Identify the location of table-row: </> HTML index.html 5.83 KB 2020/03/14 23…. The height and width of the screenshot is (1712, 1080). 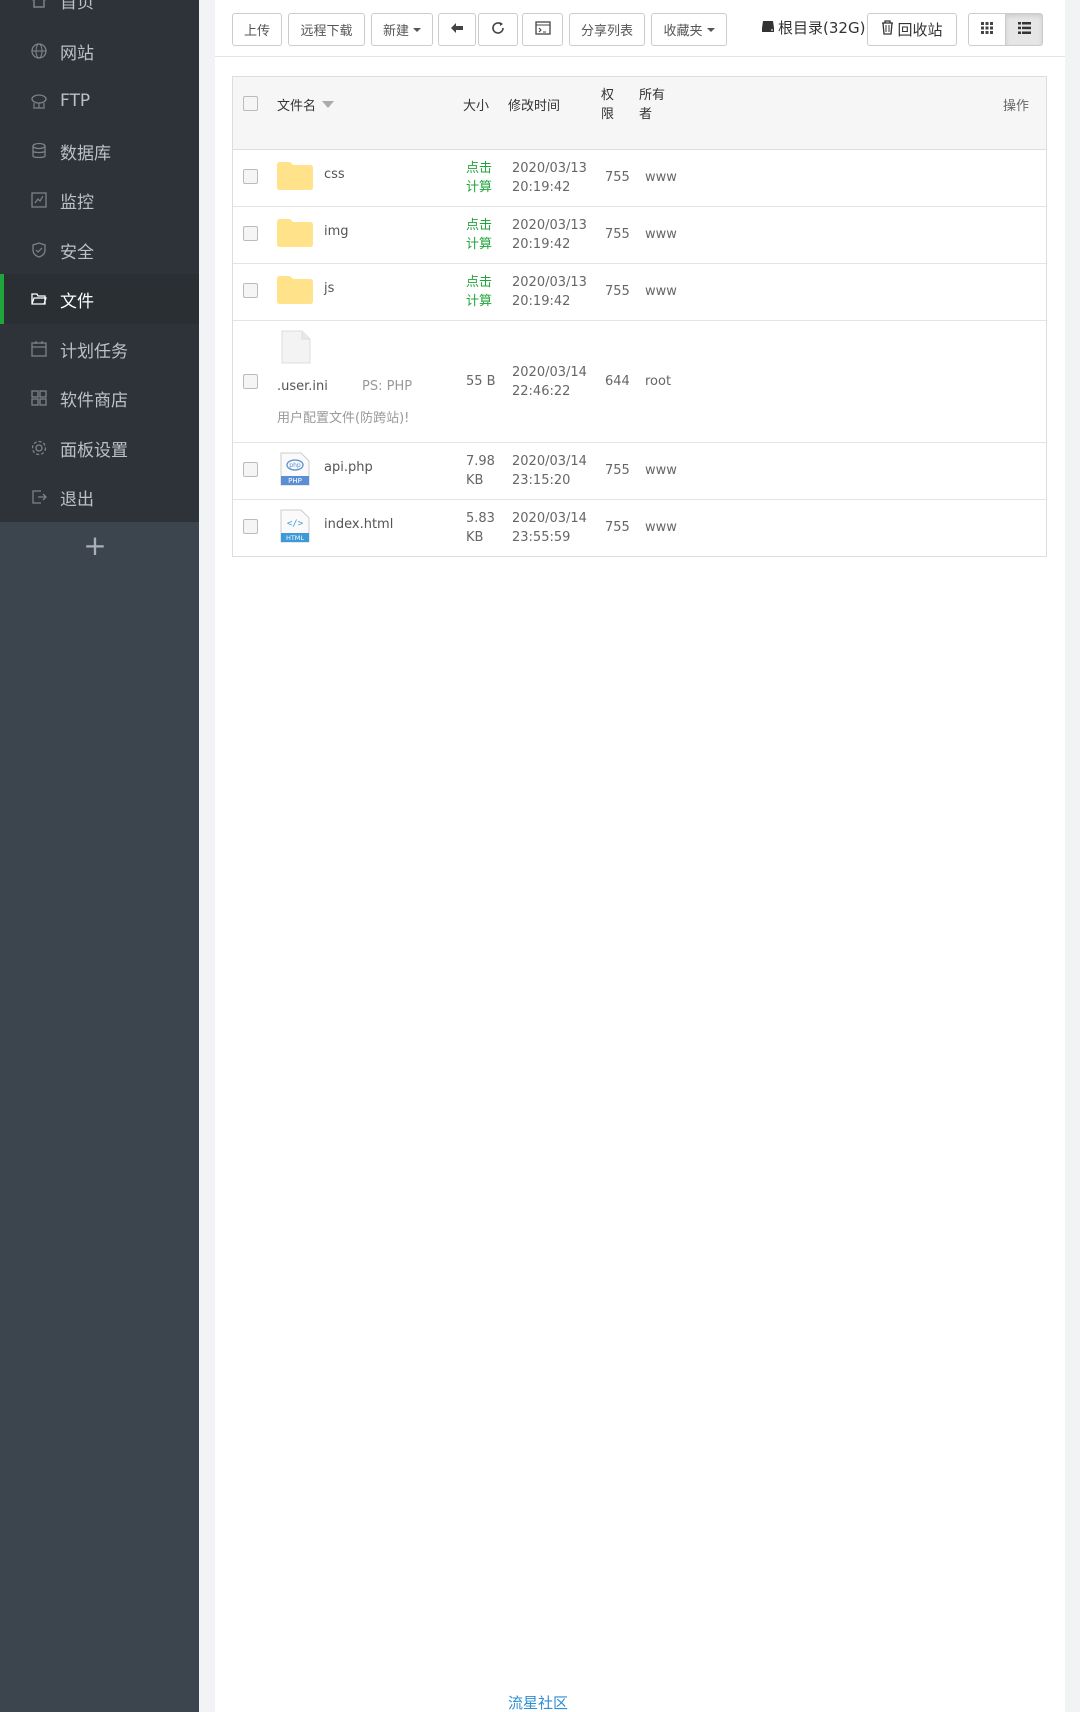
(639, 528).